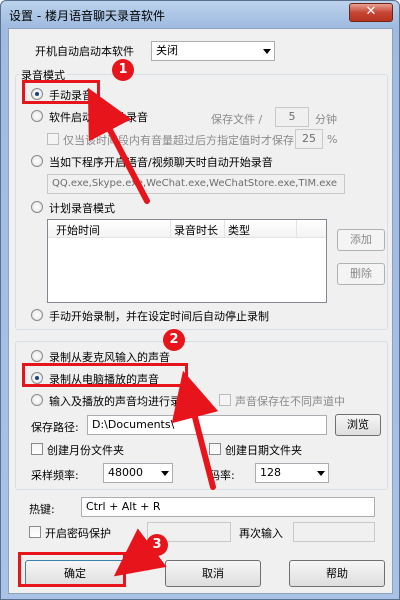  I want to click on annotation-badge-1: 1, so click(123, 70).